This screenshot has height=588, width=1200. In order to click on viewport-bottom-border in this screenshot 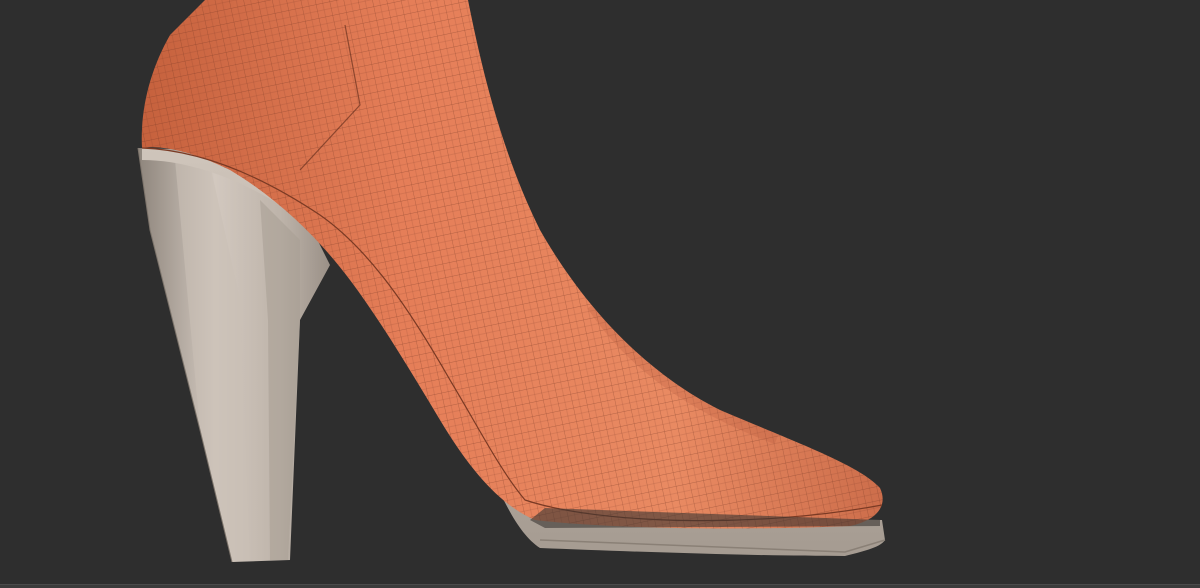, I will do `click(600, 586)`.